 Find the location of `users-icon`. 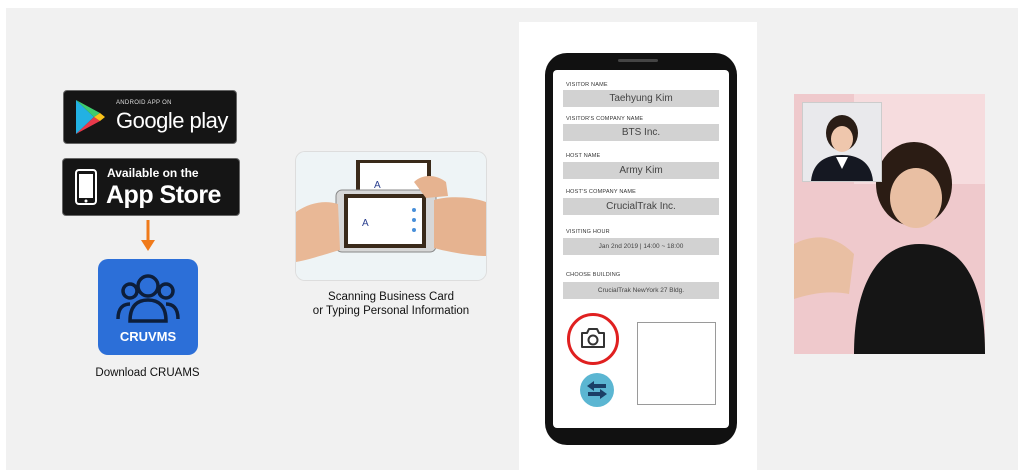

users-icon is located at coordinates (148, 298).